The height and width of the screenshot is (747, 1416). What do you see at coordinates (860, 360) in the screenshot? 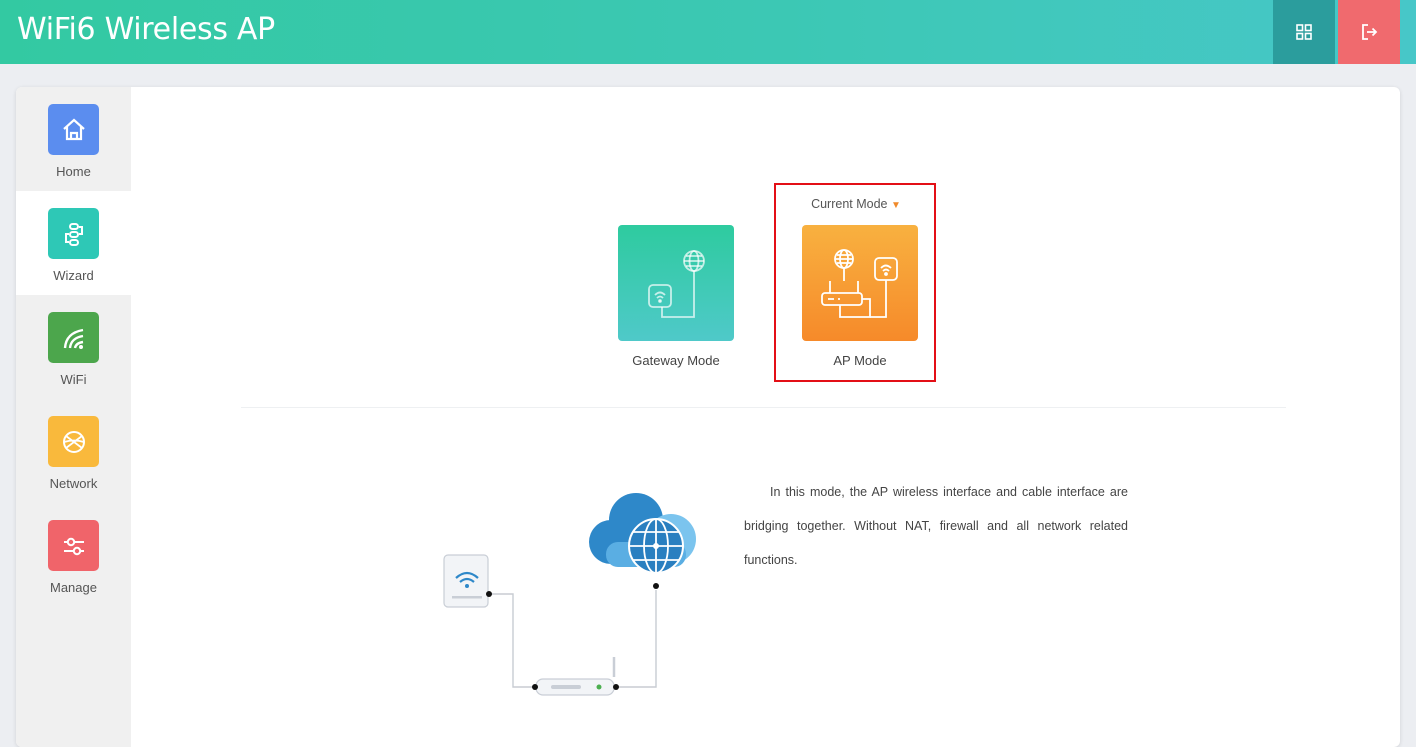
I see `ap-mode-label: AP Mode` at bounding box center [860, 360].